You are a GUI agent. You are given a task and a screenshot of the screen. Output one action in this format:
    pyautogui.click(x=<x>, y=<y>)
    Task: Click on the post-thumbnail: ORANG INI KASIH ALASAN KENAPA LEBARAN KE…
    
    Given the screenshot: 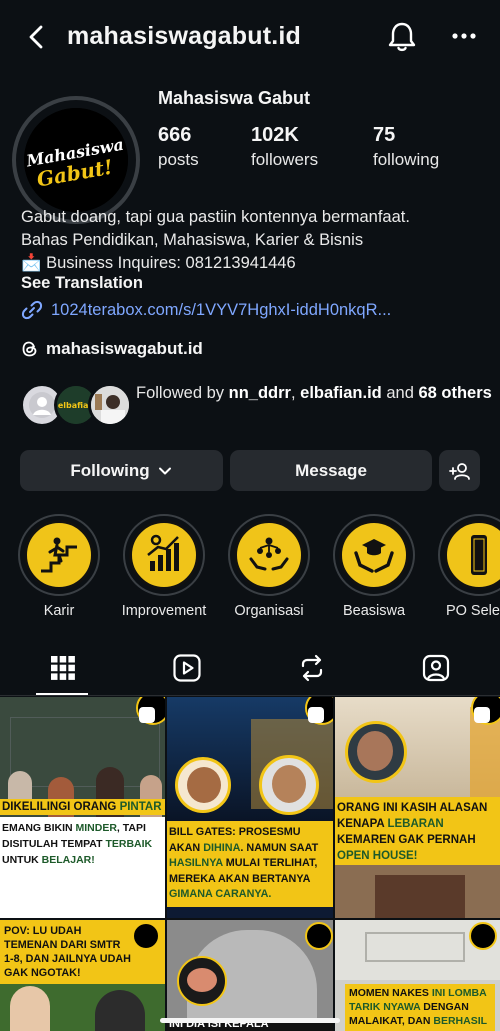 What is the action you would take?
    pyautogui.click(x=417, y=807)
    